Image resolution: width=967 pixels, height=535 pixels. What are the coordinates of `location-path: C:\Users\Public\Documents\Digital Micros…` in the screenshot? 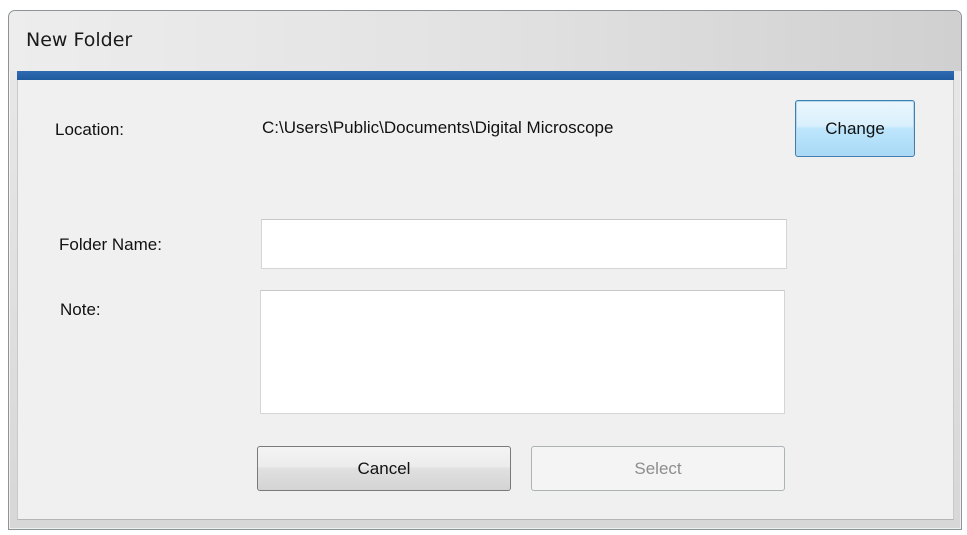 It's located at (438, 127).